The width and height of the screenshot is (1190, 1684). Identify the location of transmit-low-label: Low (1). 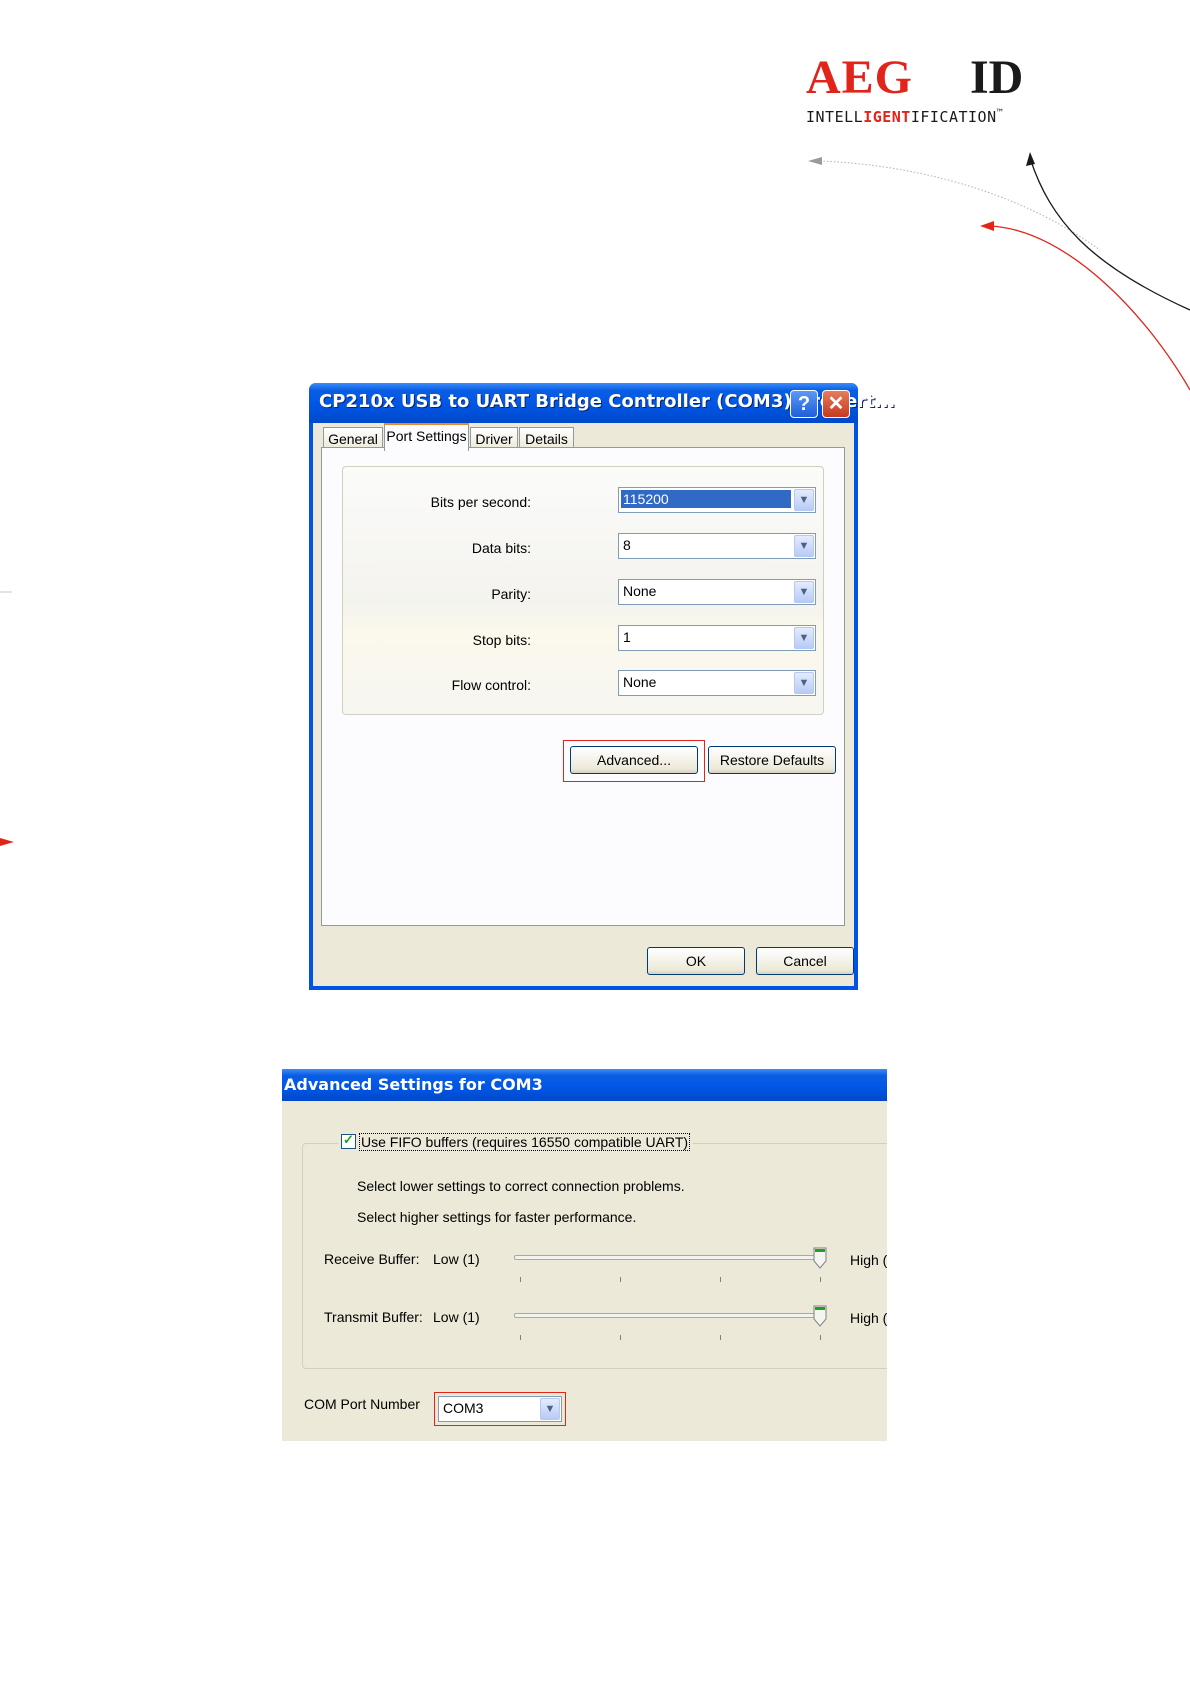
(456, 1317).